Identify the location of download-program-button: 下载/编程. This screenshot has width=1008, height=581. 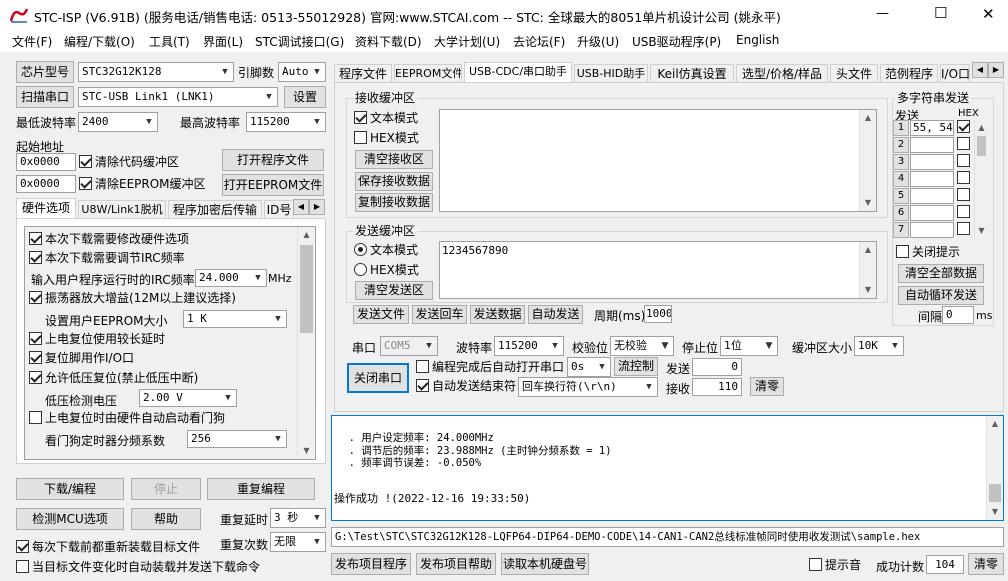
(70, 489).